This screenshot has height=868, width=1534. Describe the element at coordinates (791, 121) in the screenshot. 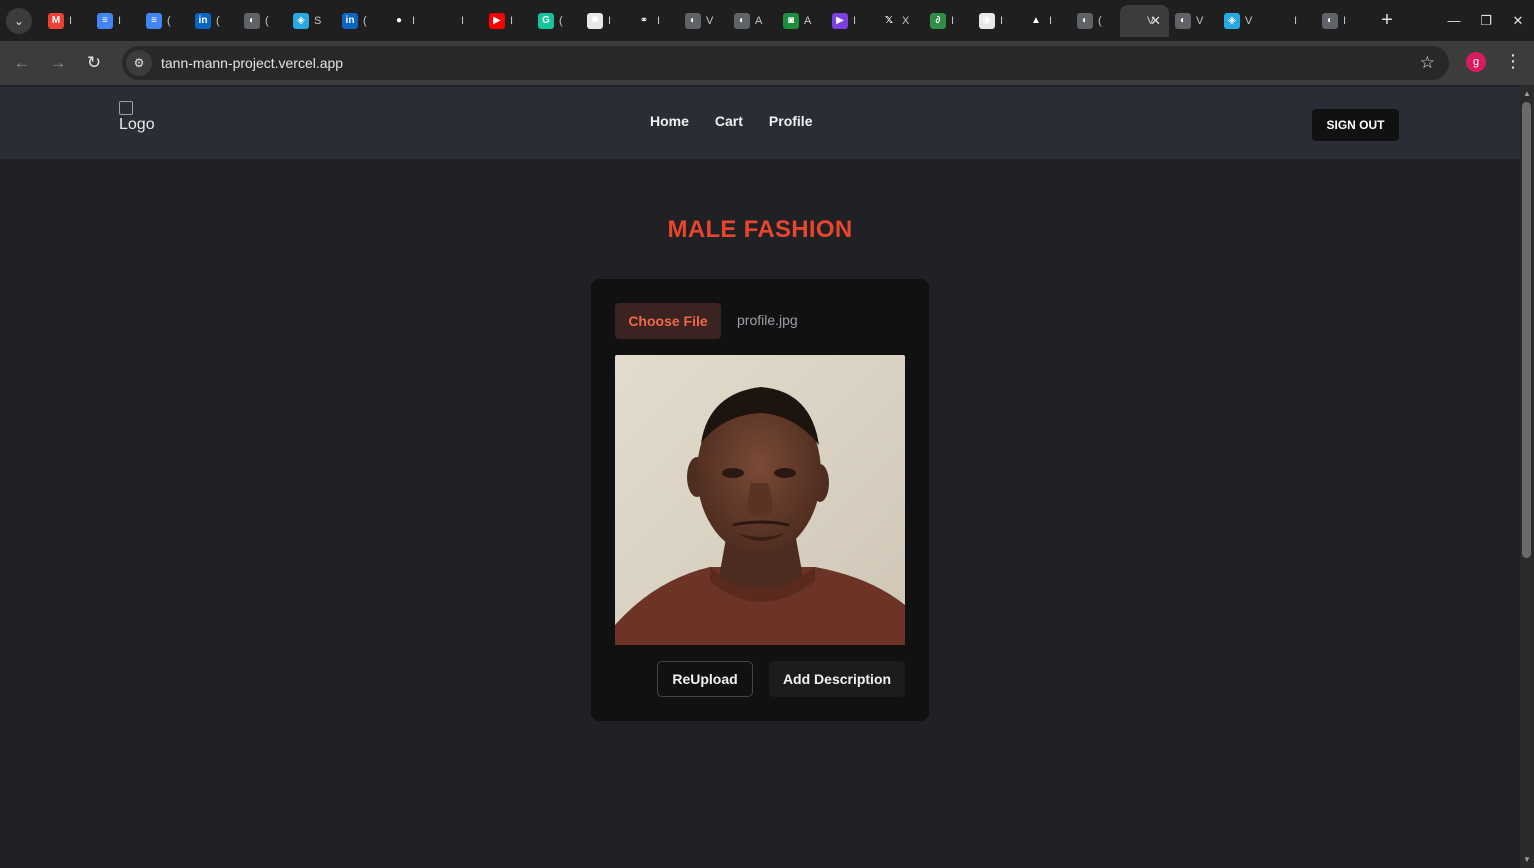

I see `nav-link-profile: Profile` at that location.